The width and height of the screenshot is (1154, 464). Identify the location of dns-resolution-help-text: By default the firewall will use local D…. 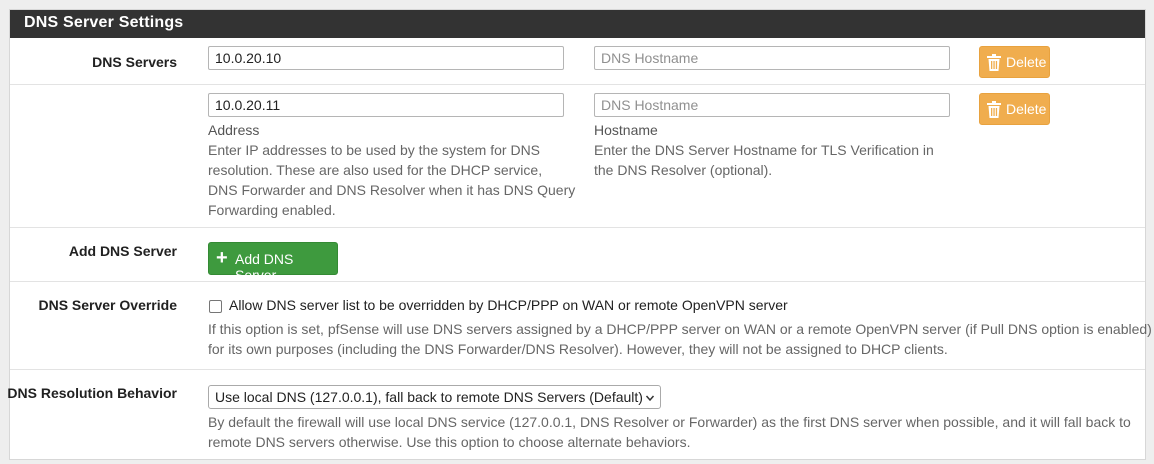
(675, 432).